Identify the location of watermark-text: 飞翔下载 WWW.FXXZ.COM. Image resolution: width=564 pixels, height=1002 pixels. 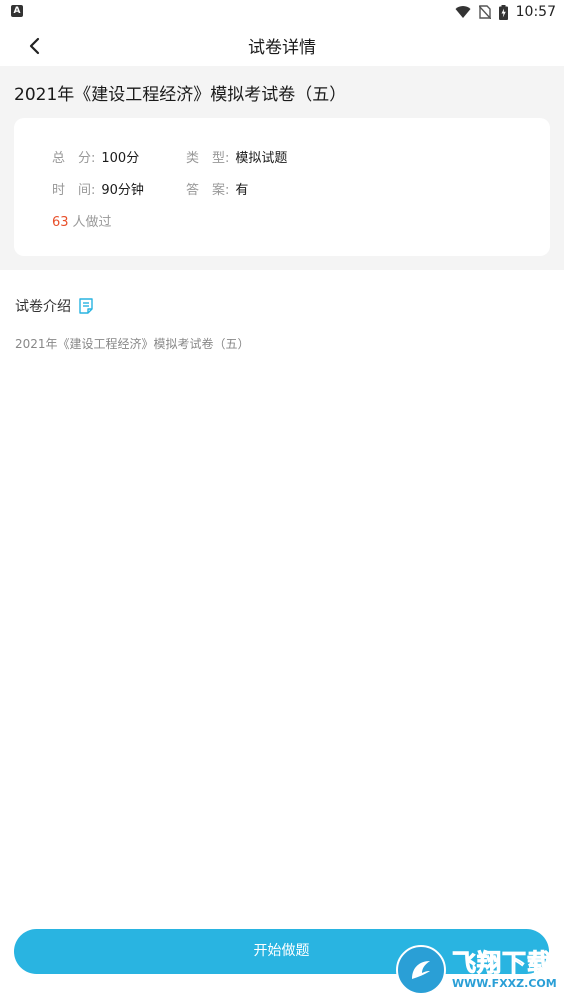
(504, 969).